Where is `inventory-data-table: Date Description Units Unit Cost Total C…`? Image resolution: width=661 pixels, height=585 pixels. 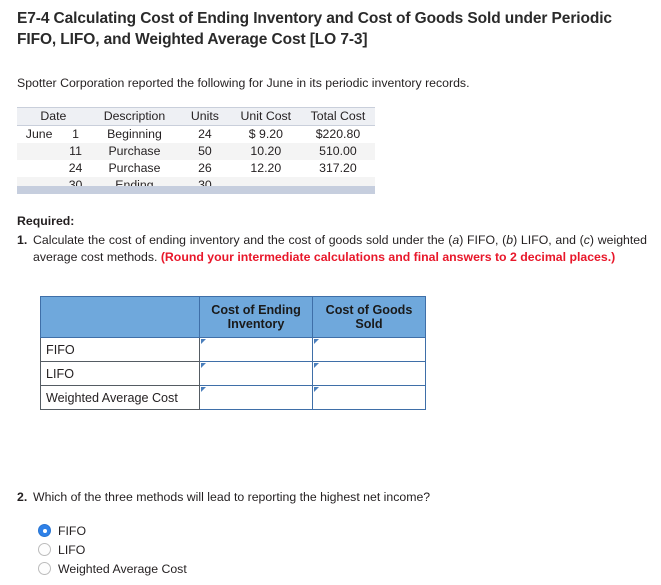 inventory-data-table: Date Description Units Unit Cost Total C… is located at coordinates (196, 150).